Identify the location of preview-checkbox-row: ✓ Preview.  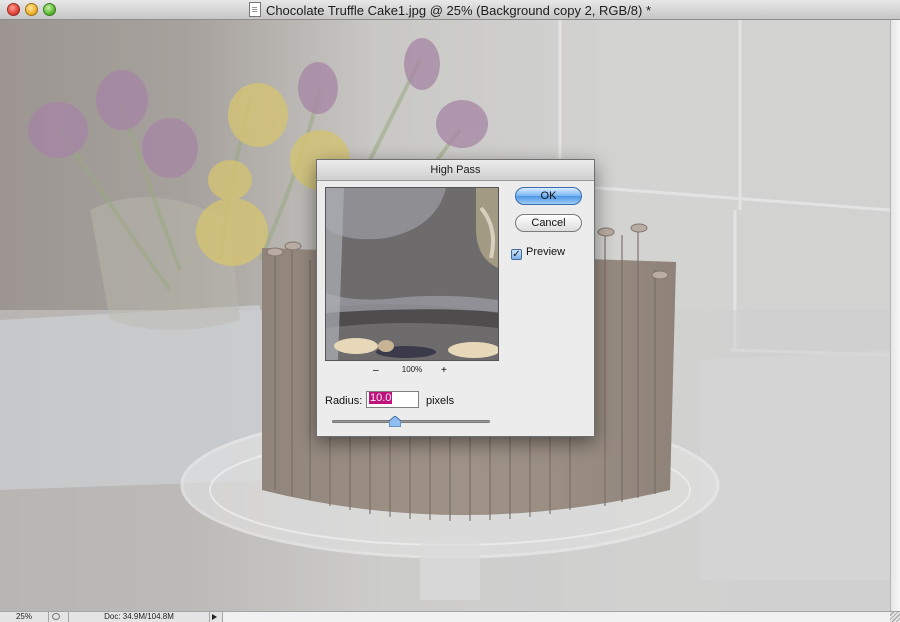
(538, 253).